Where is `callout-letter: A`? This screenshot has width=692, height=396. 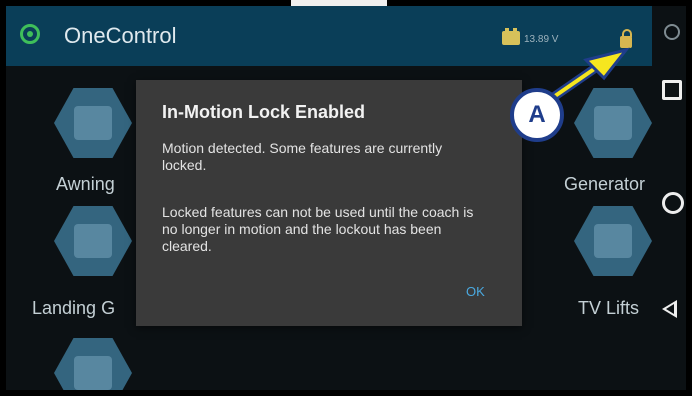 callout-letter: A is located at coordinates (537, 114).